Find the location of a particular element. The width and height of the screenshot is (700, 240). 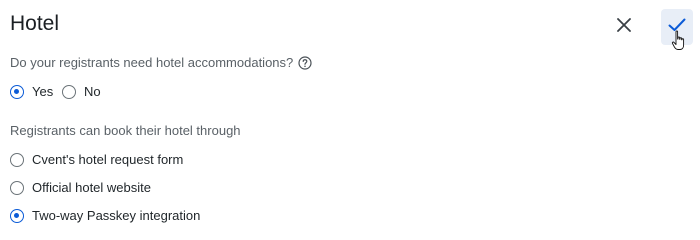

radio-passkey-integration-label: Two-way Passkey integration is located at coordinates (116, 215).